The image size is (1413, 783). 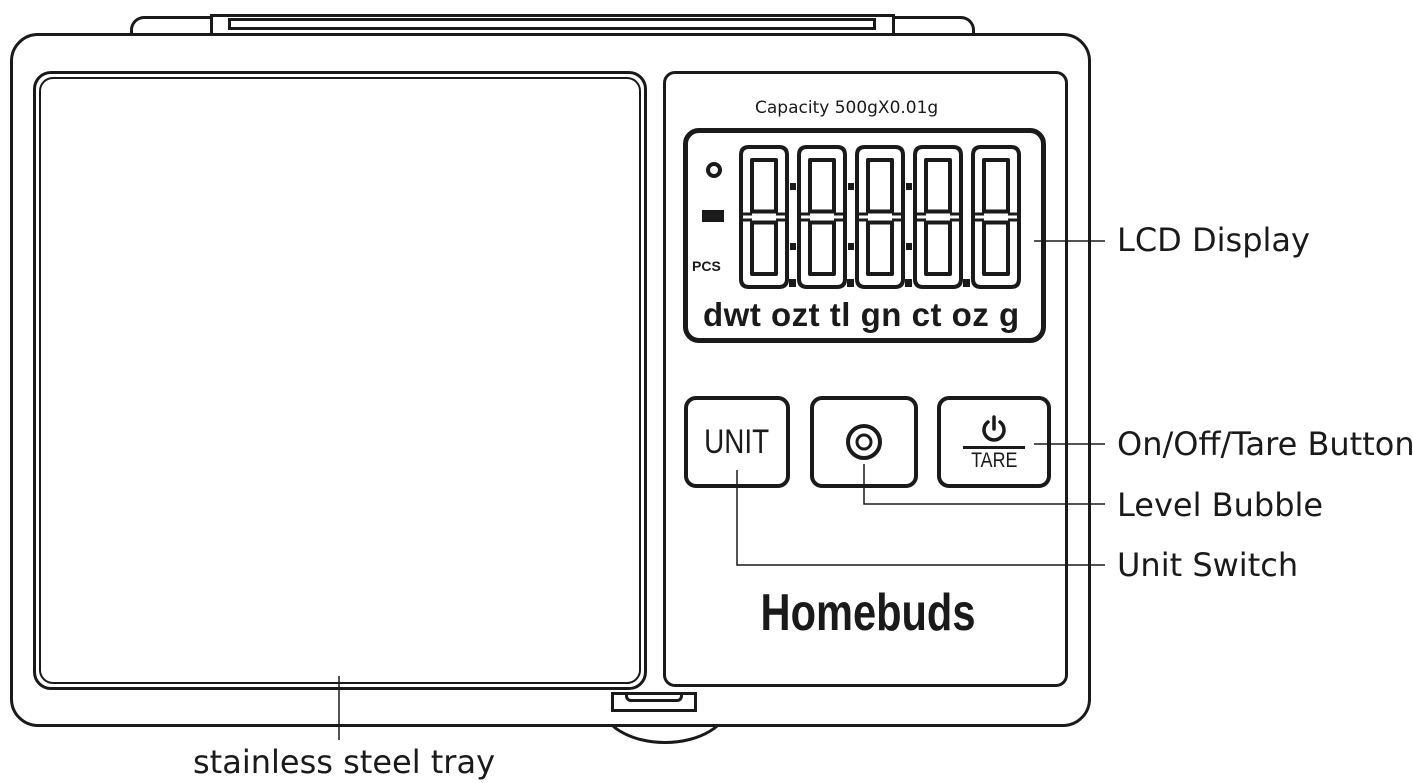 What do you see at coordinates (1265, 444) in the screenshot?
I see `callout-on-off-tare: On/Off/Tare Button` at bounding box center [1265, 444].